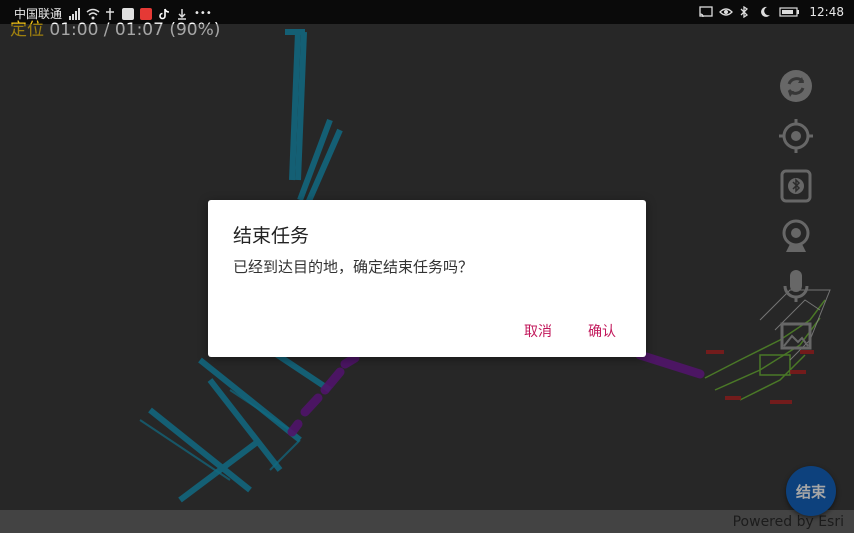 The width and height of the screenshot is (854, 533). I want to click on cancel-button: 取消, so click(538, 331).